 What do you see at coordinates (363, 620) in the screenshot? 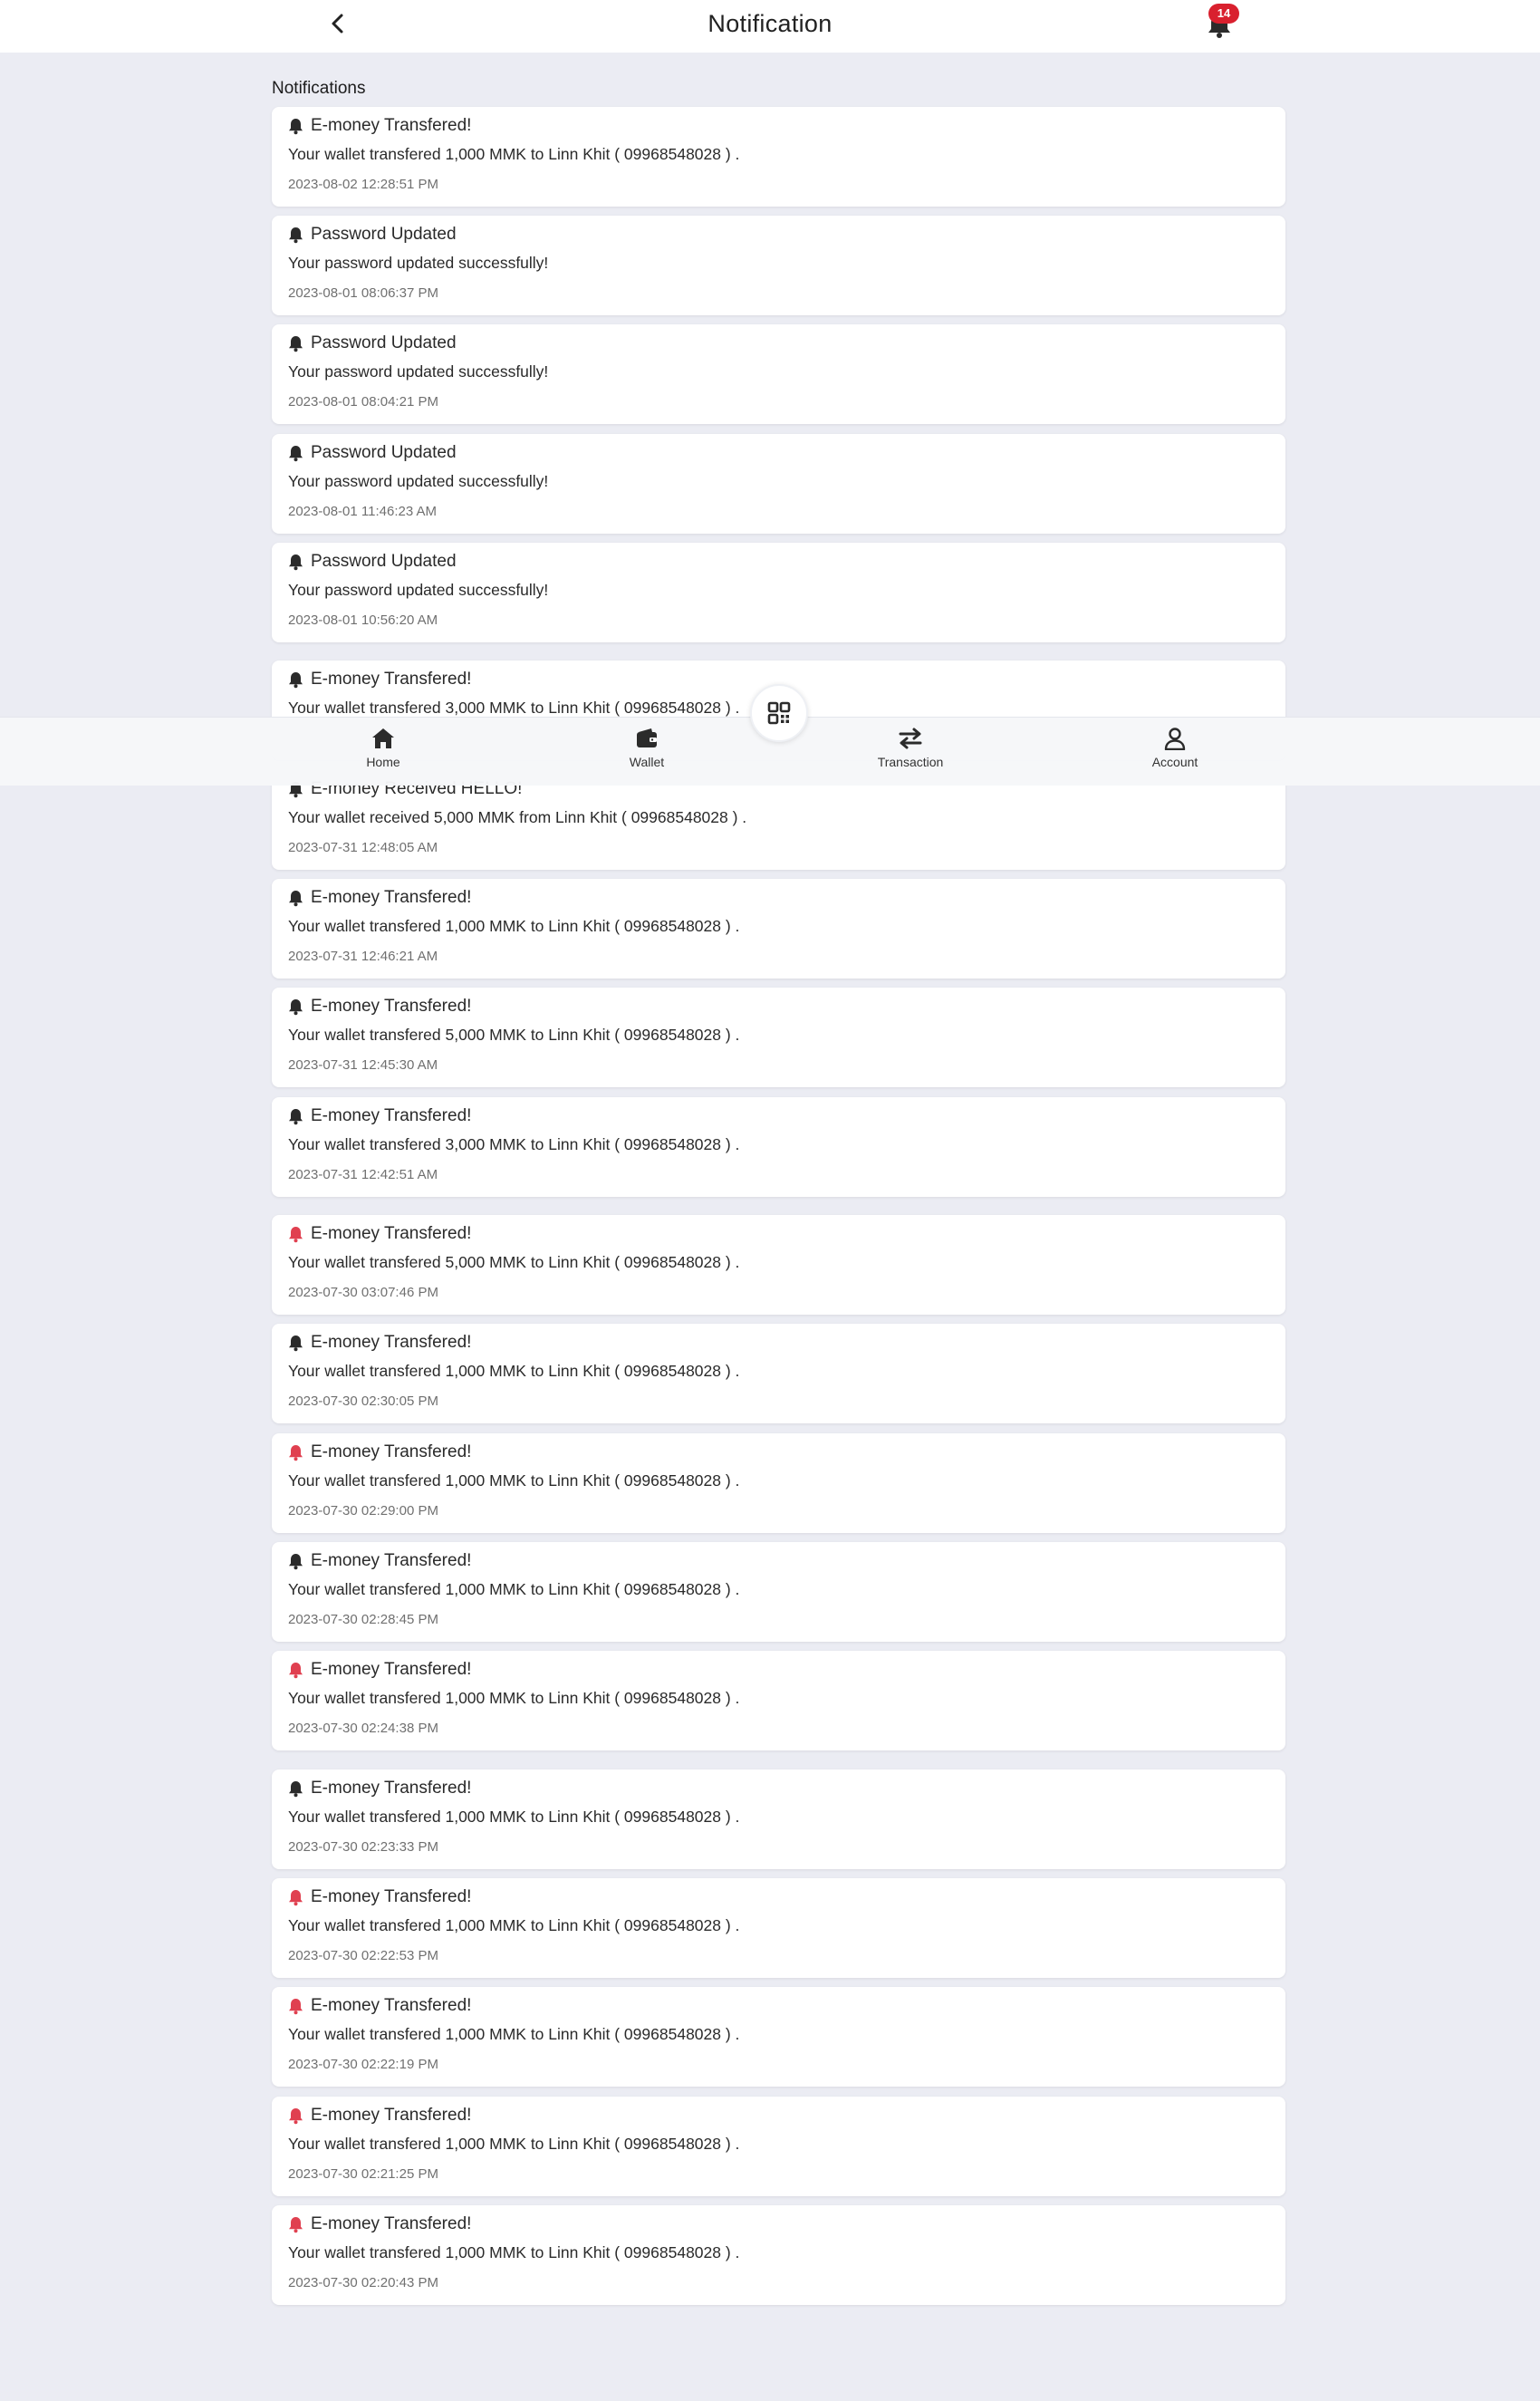
I see `notification-timestamp: 2023-08-01 10:56:20 AM` at bounding box center [363, 620].